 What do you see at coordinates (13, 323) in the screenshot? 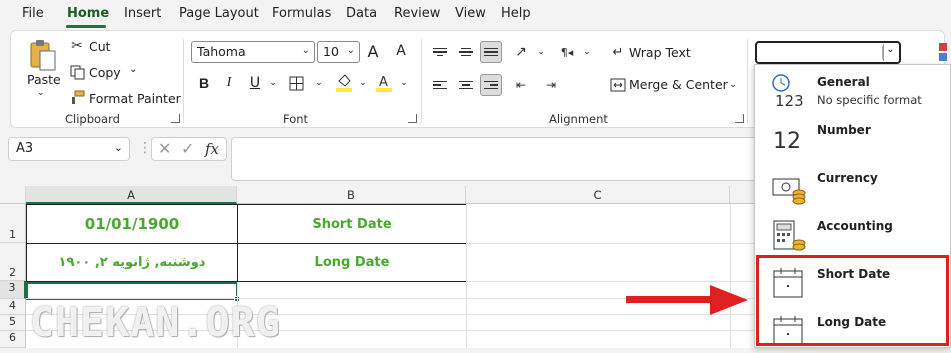
I see `row-header-5: 5` at bounding box center [13, 323].